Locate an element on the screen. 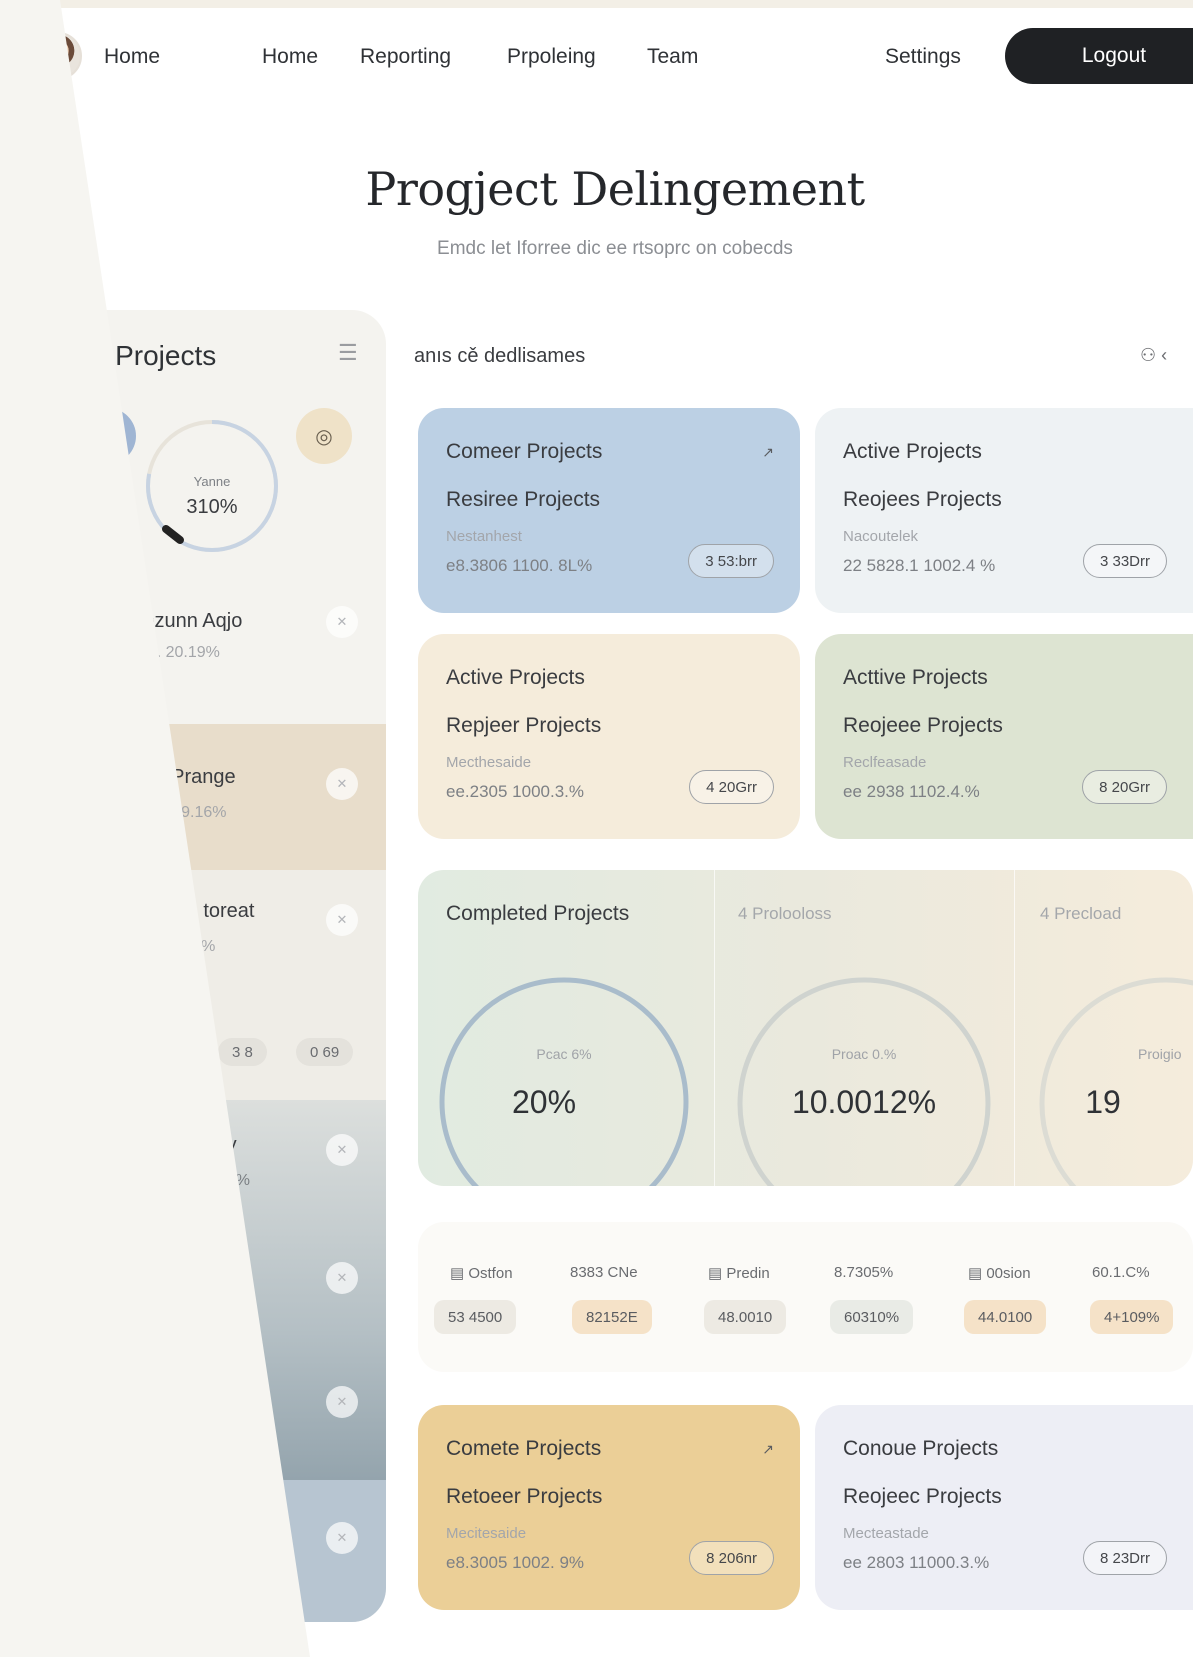  ring-value: 310% is located at coordinates (212, 507).